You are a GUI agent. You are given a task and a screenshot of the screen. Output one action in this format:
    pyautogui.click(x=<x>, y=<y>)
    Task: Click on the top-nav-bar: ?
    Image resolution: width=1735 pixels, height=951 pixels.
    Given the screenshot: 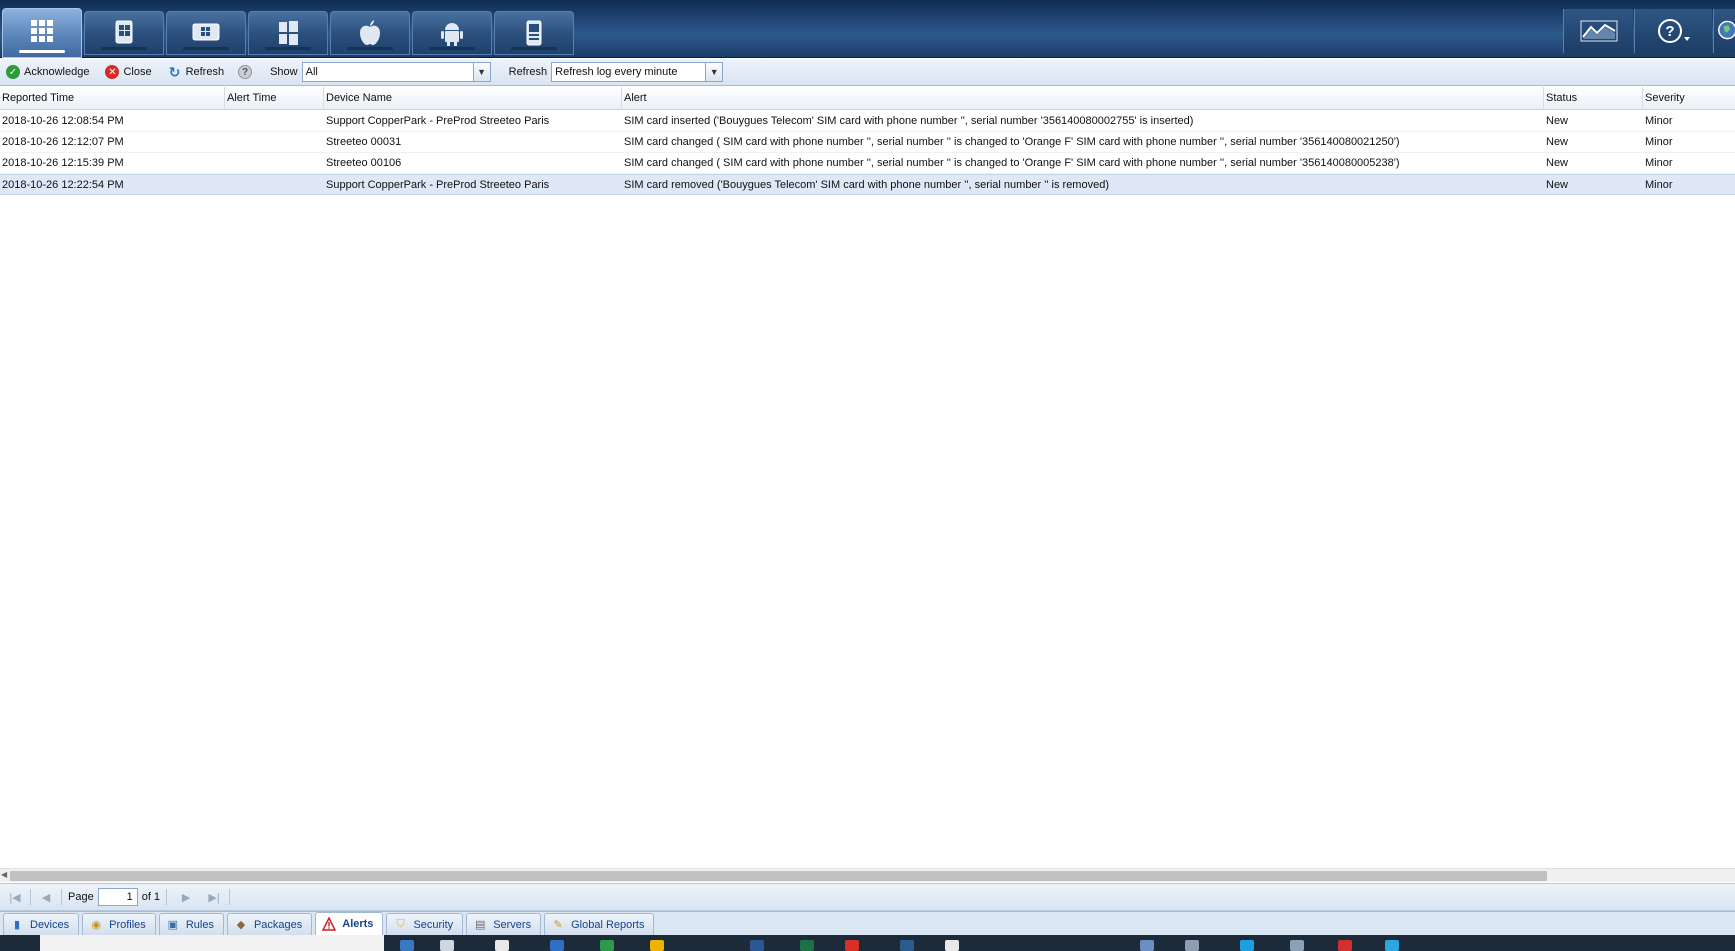 What is the action you would take?
    pyautogui.click(x=867, y=29)
    